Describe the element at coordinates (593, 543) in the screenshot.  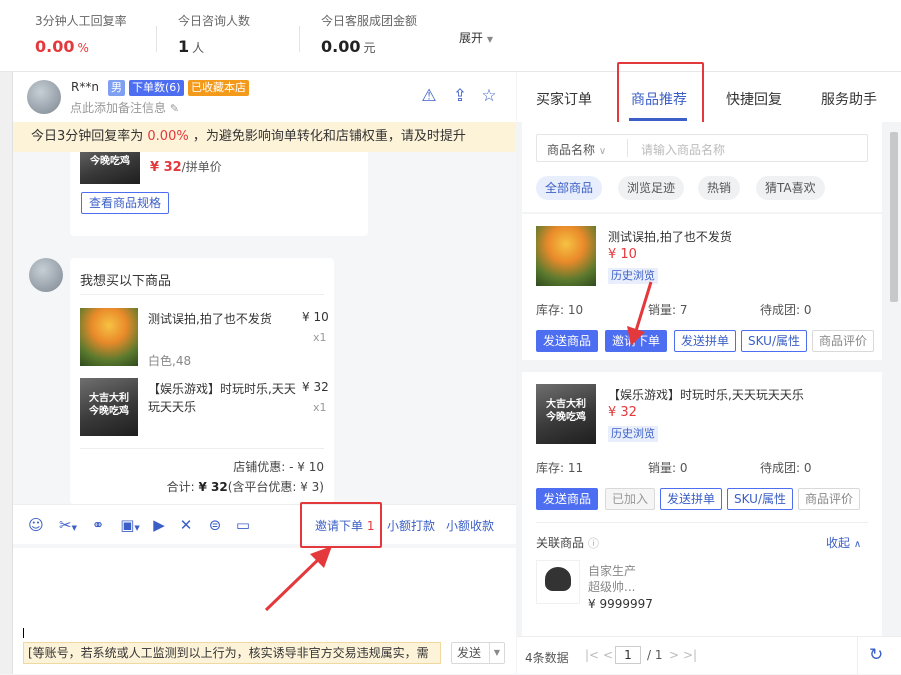
I see `help-icon: ⓘ` at that location.